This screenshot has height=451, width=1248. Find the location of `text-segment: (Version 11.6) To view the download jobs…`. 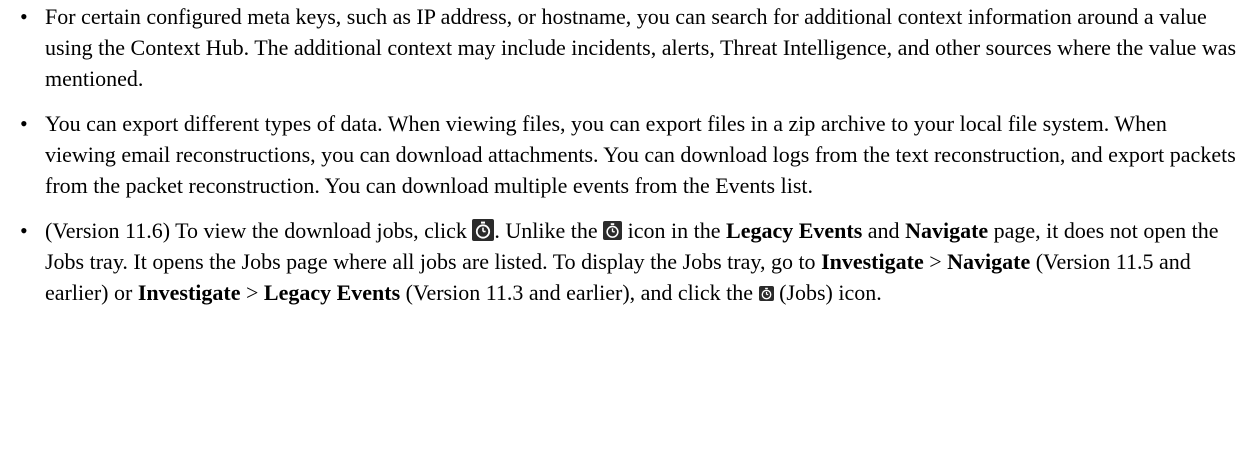

text-segment: (Version 11.6) To view the download jobs… is located at coordinates (259, 230).